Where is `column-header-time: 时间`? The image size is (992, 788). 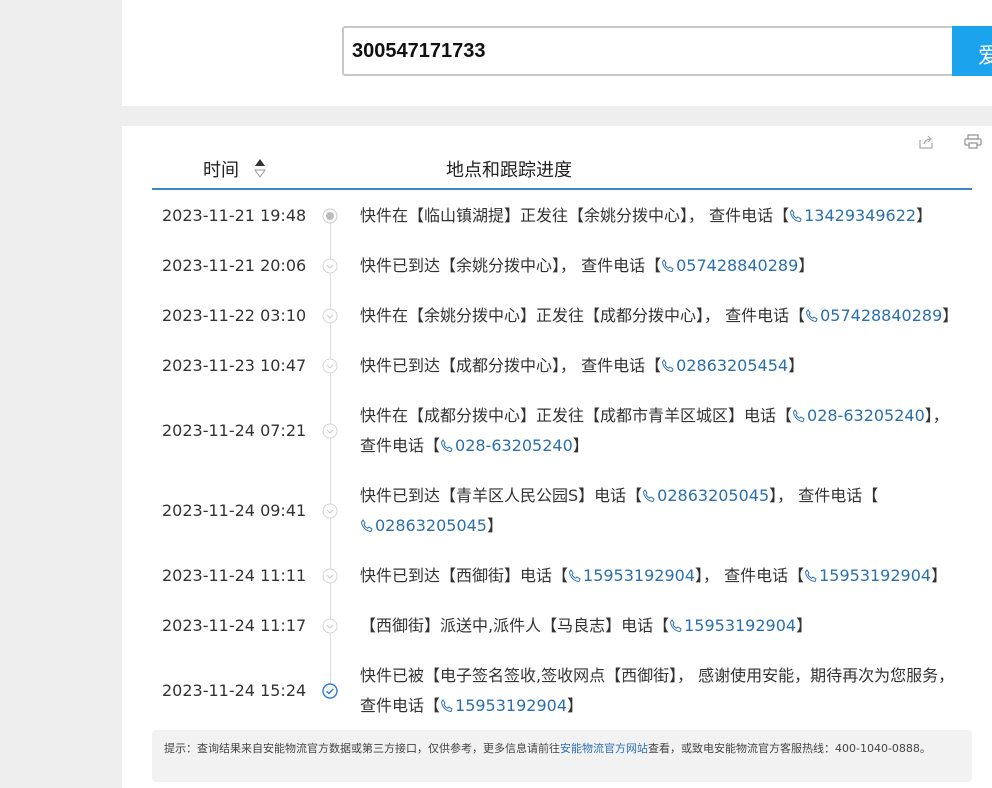 column-header-time: 时间 is located at coordinates (221, 169).